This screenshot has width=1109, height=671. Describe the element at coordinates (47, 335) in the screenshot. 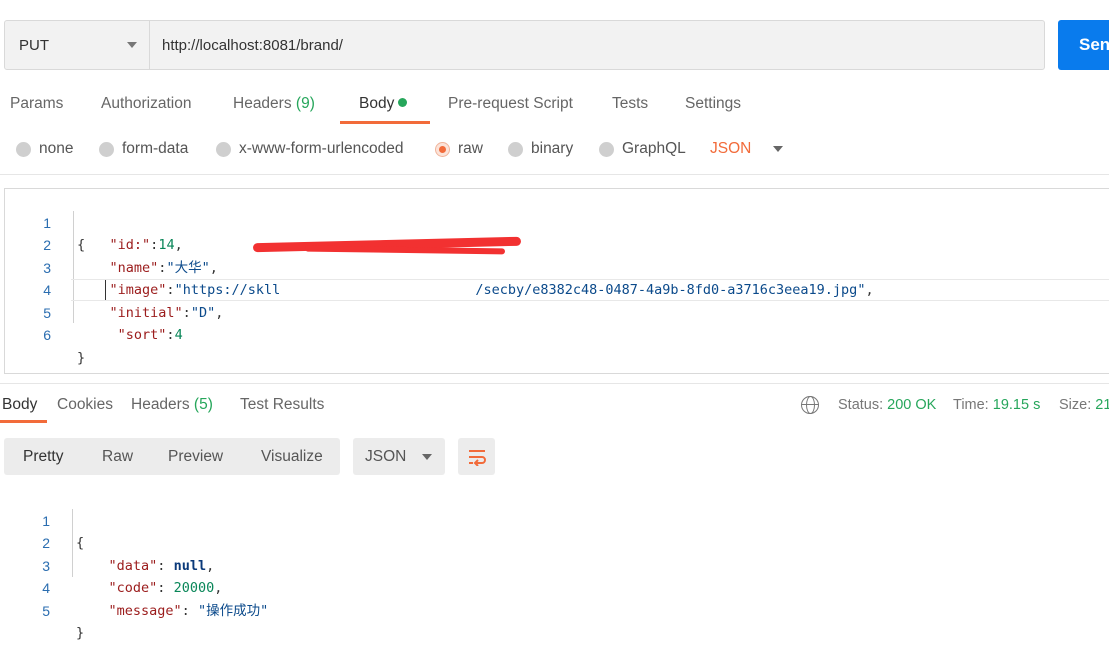

I see `line-number: 6` at that location.